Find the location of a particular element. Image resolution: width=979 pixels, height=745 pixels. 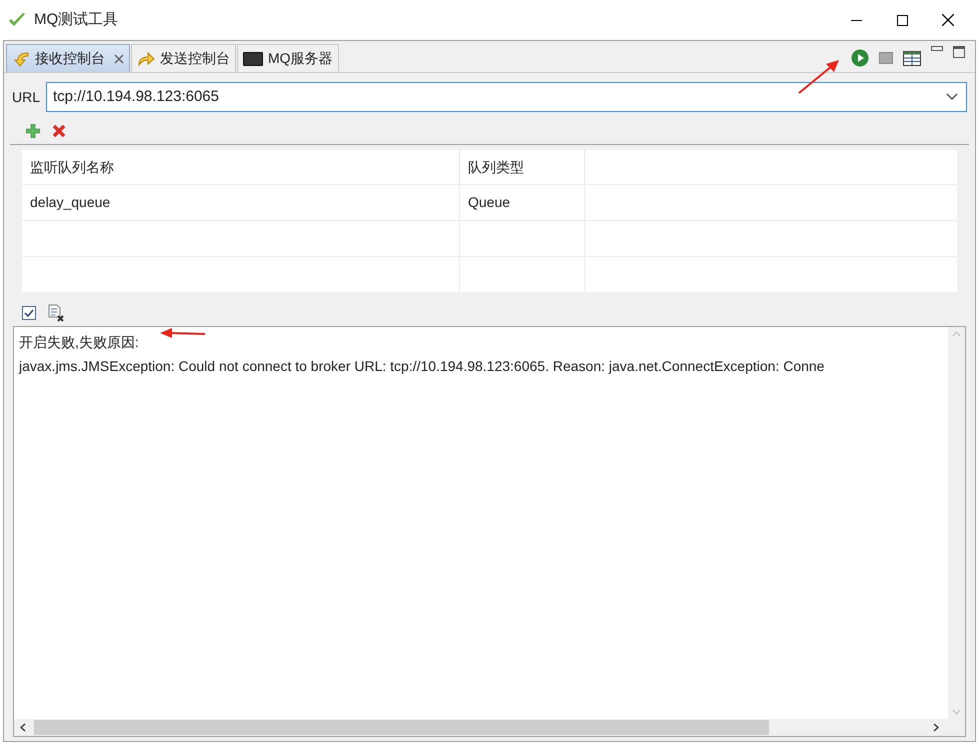

tab: 发送控制台 is located at coordinates (183, 58).